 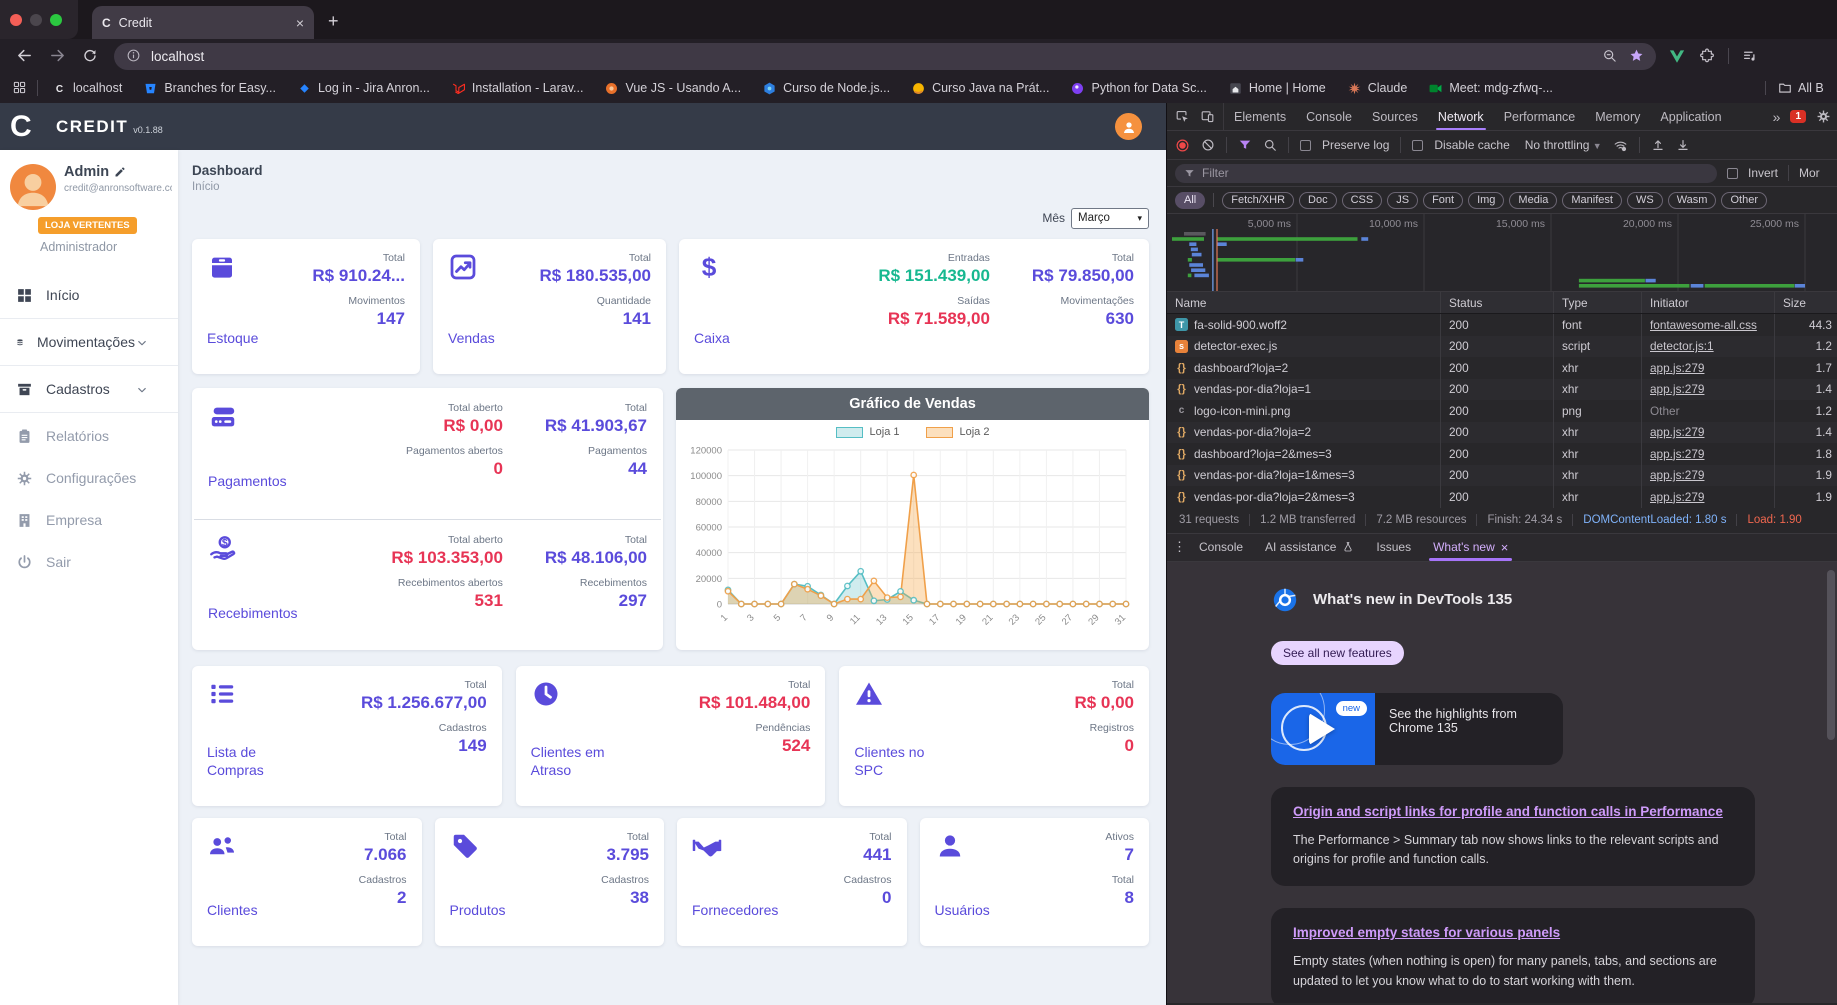 I want to click on minimize-window-button, so click(x=36, y=19).